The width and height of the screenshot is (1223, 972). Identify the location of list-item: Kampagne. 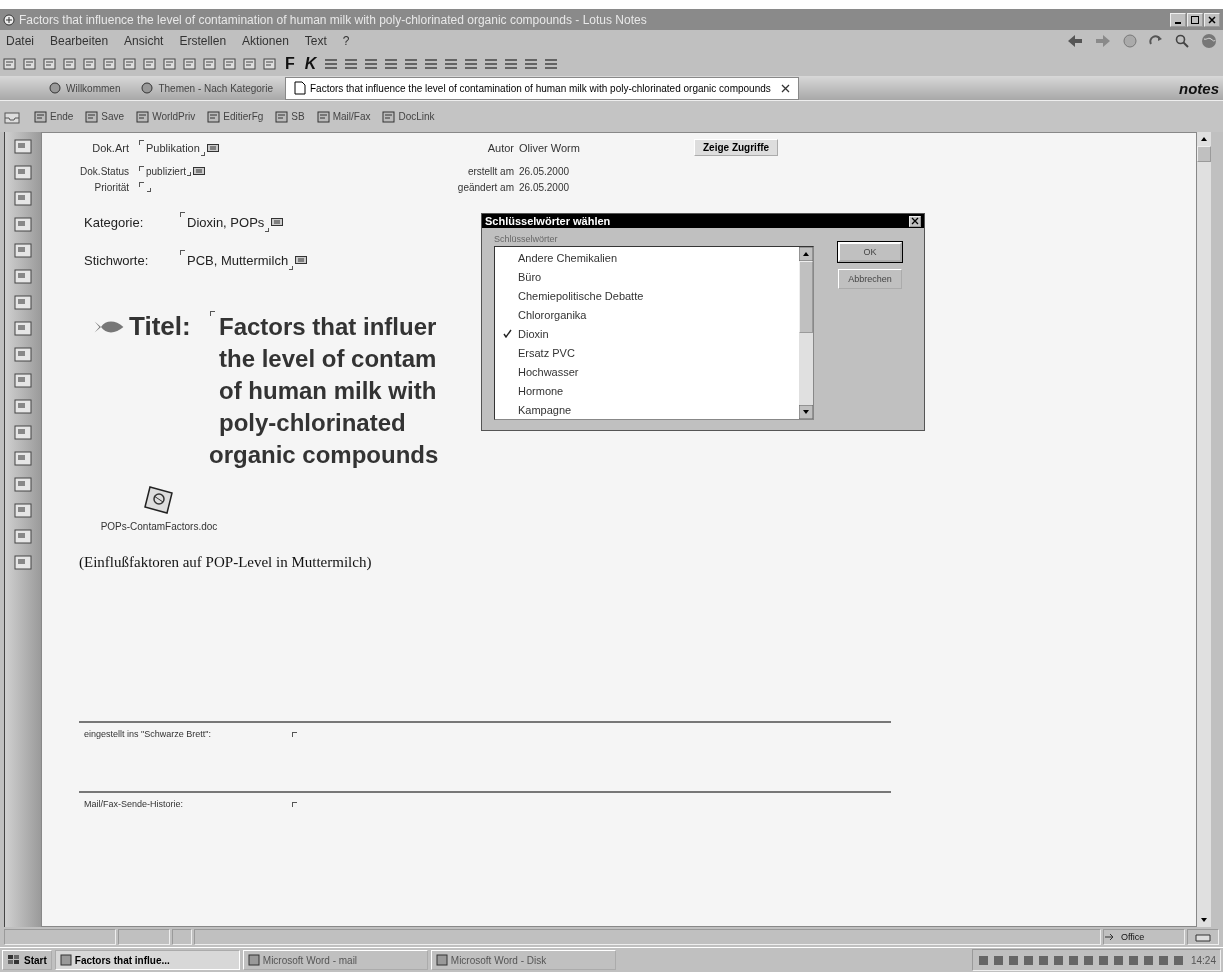
(647, 409).